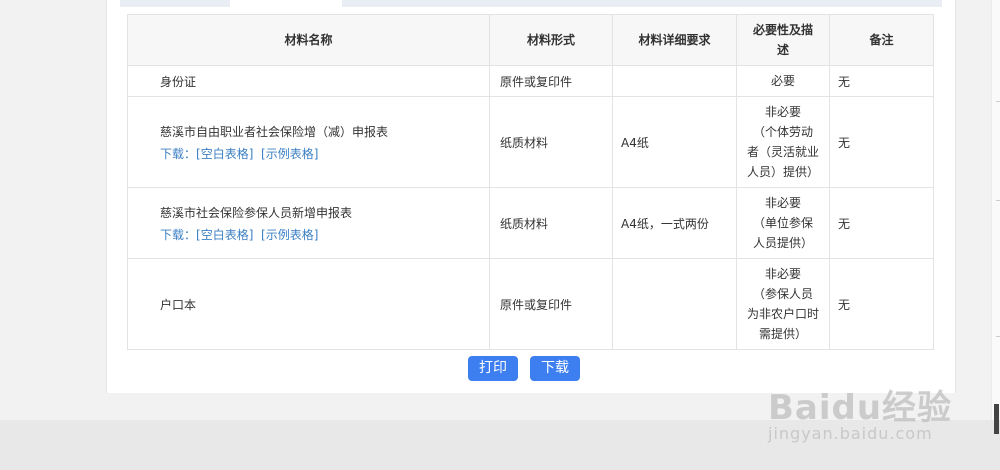  I want to click on table-header-row: 材料名称 材料形式 材料详细要求 必要性及描述 备注, so click(530, 40).